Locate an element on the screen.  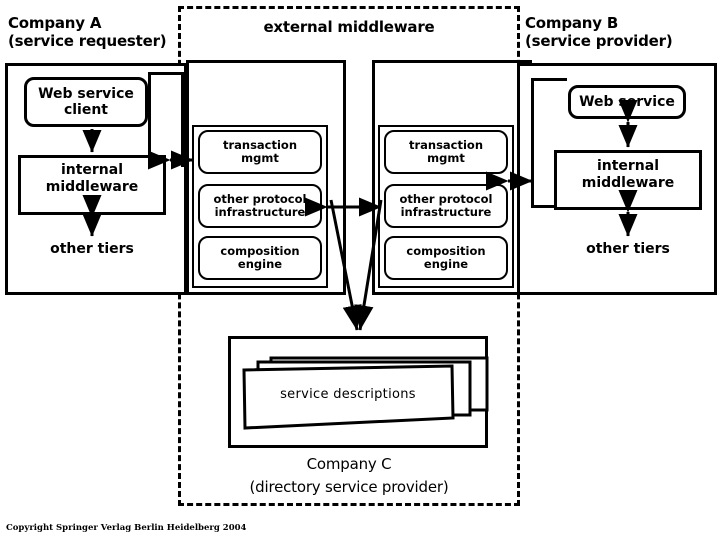
company-c-title-line1: Company C is located at coordinates (349, 464).